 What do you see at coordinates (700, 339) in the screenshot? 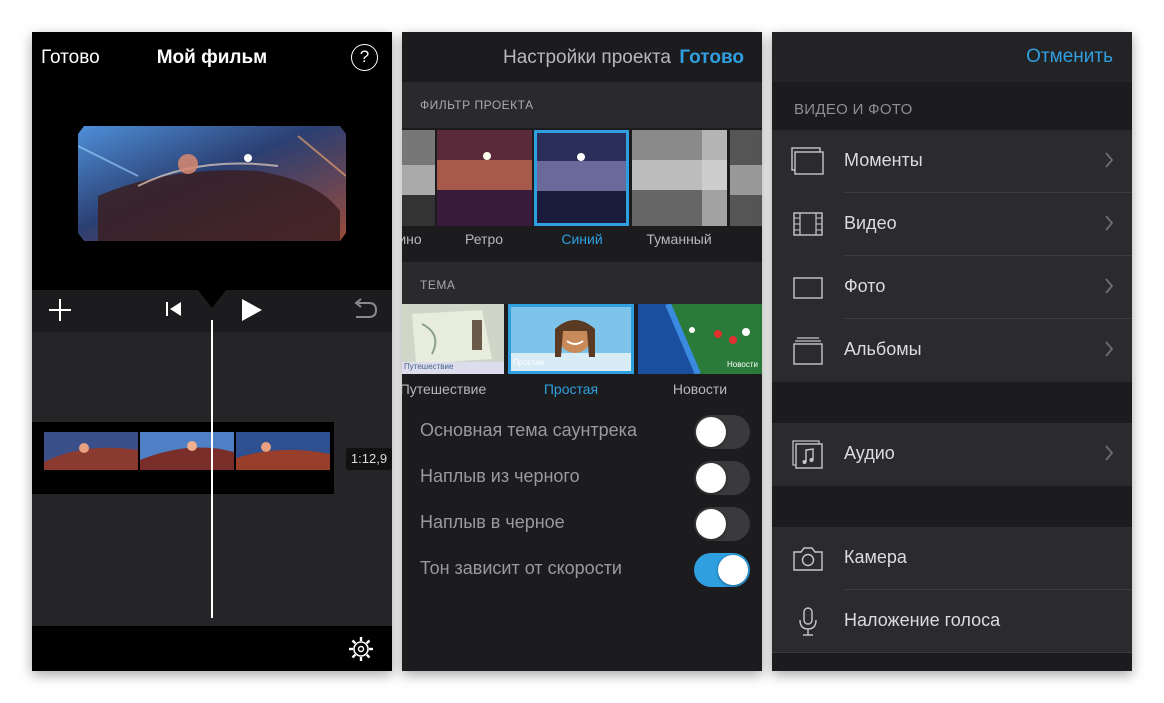
I see `theme-thumb-news: Новости` at bounding box center [700, 339].